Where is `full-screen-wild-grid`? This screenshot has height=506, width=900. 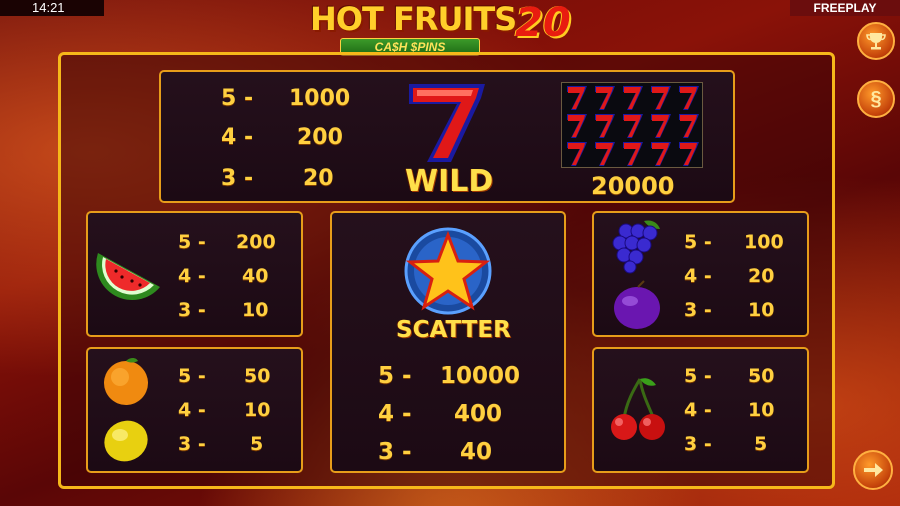 full-screen-wild-grid is located at coordinates (632, 125).